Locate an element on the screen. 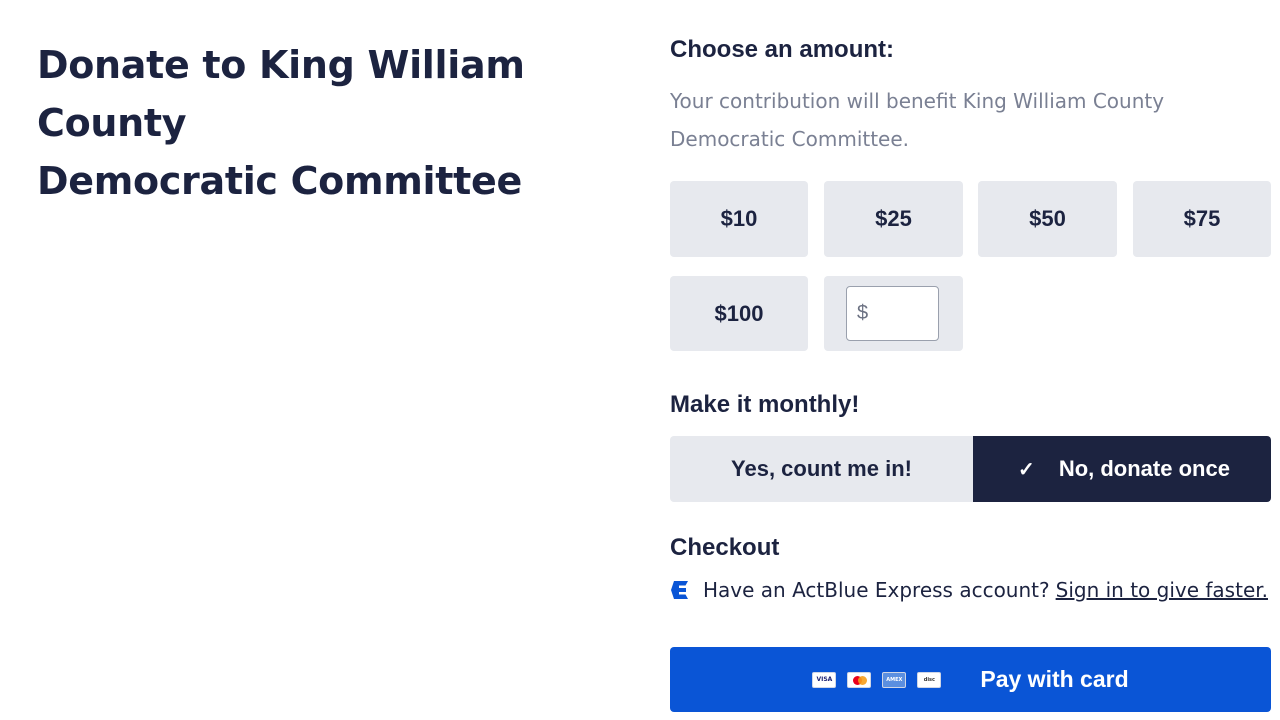  amex-card-icon: AMEX is located at coordinates (894, 679).